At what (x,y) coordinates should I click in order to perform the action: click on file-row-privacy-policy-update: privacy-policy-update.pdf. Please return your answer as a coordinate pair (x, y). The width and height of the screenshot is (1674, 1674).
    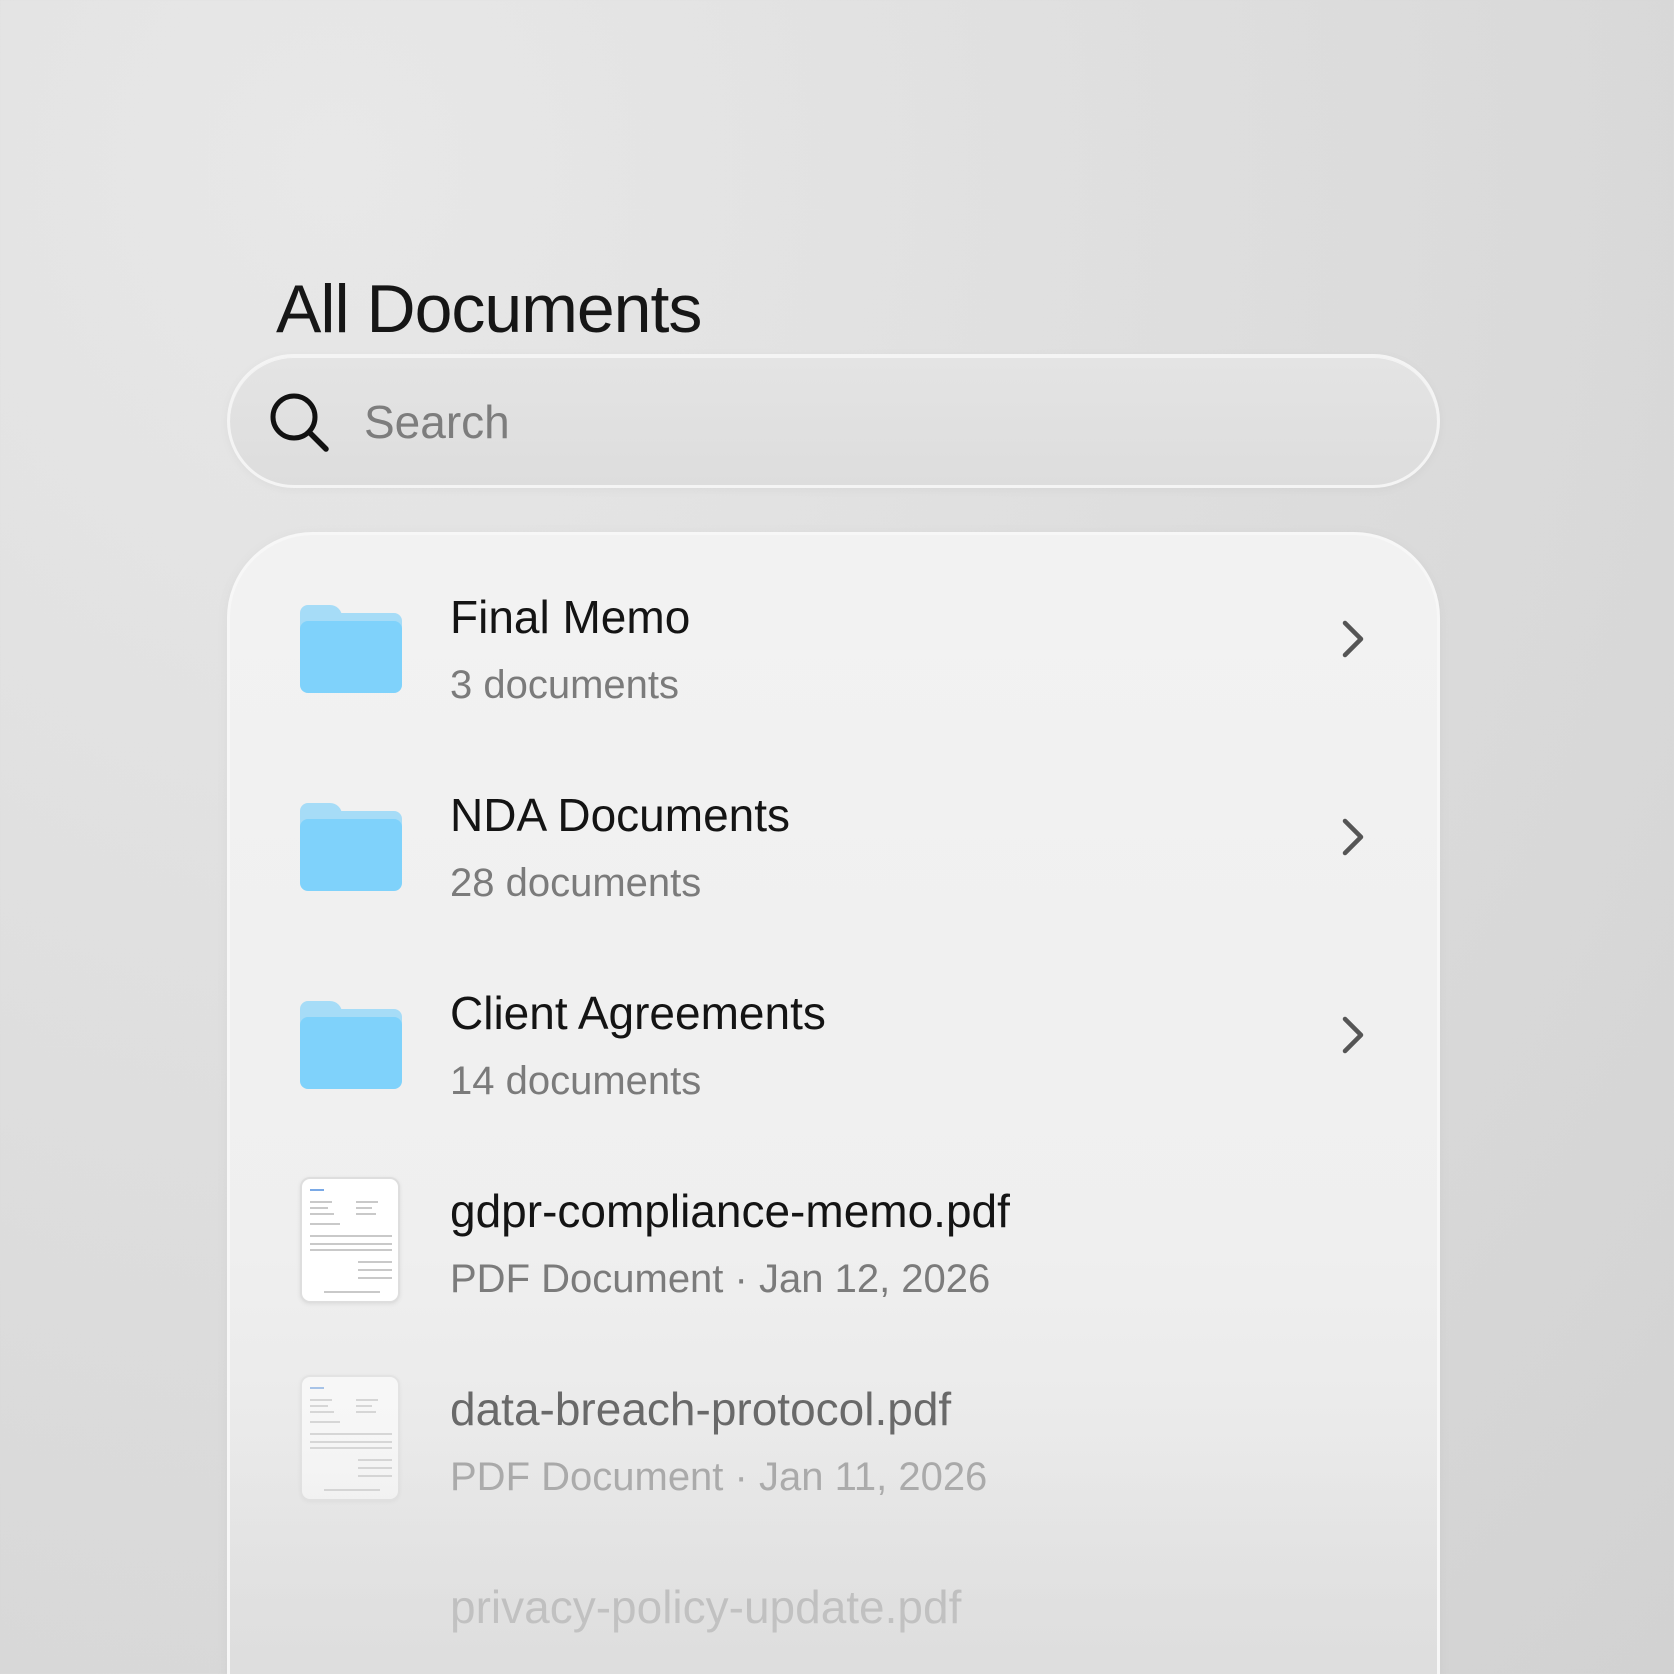
    Looking at the image, I should click on (833, 1599).